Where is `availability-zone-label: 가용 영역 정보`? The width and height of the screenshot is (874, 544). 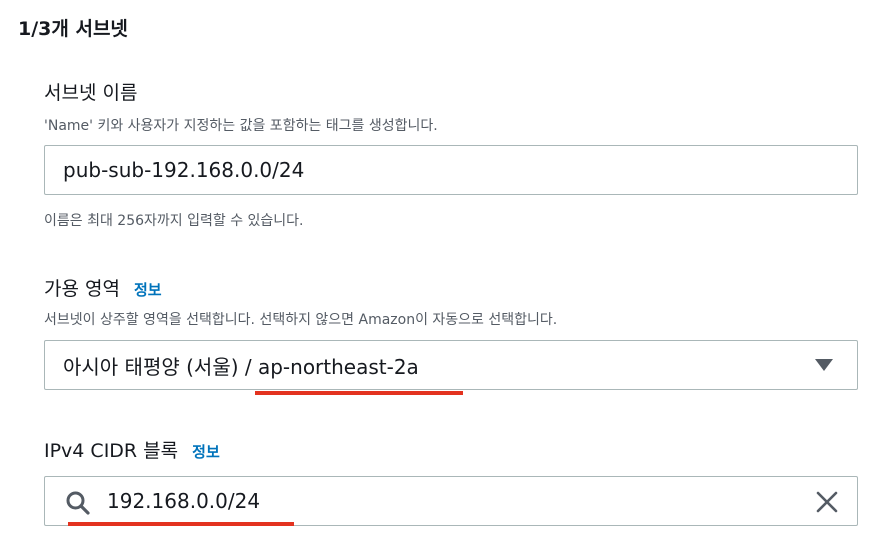 availability-zone-label: 가용 영역 정보 is located at coordinates (103, 287).